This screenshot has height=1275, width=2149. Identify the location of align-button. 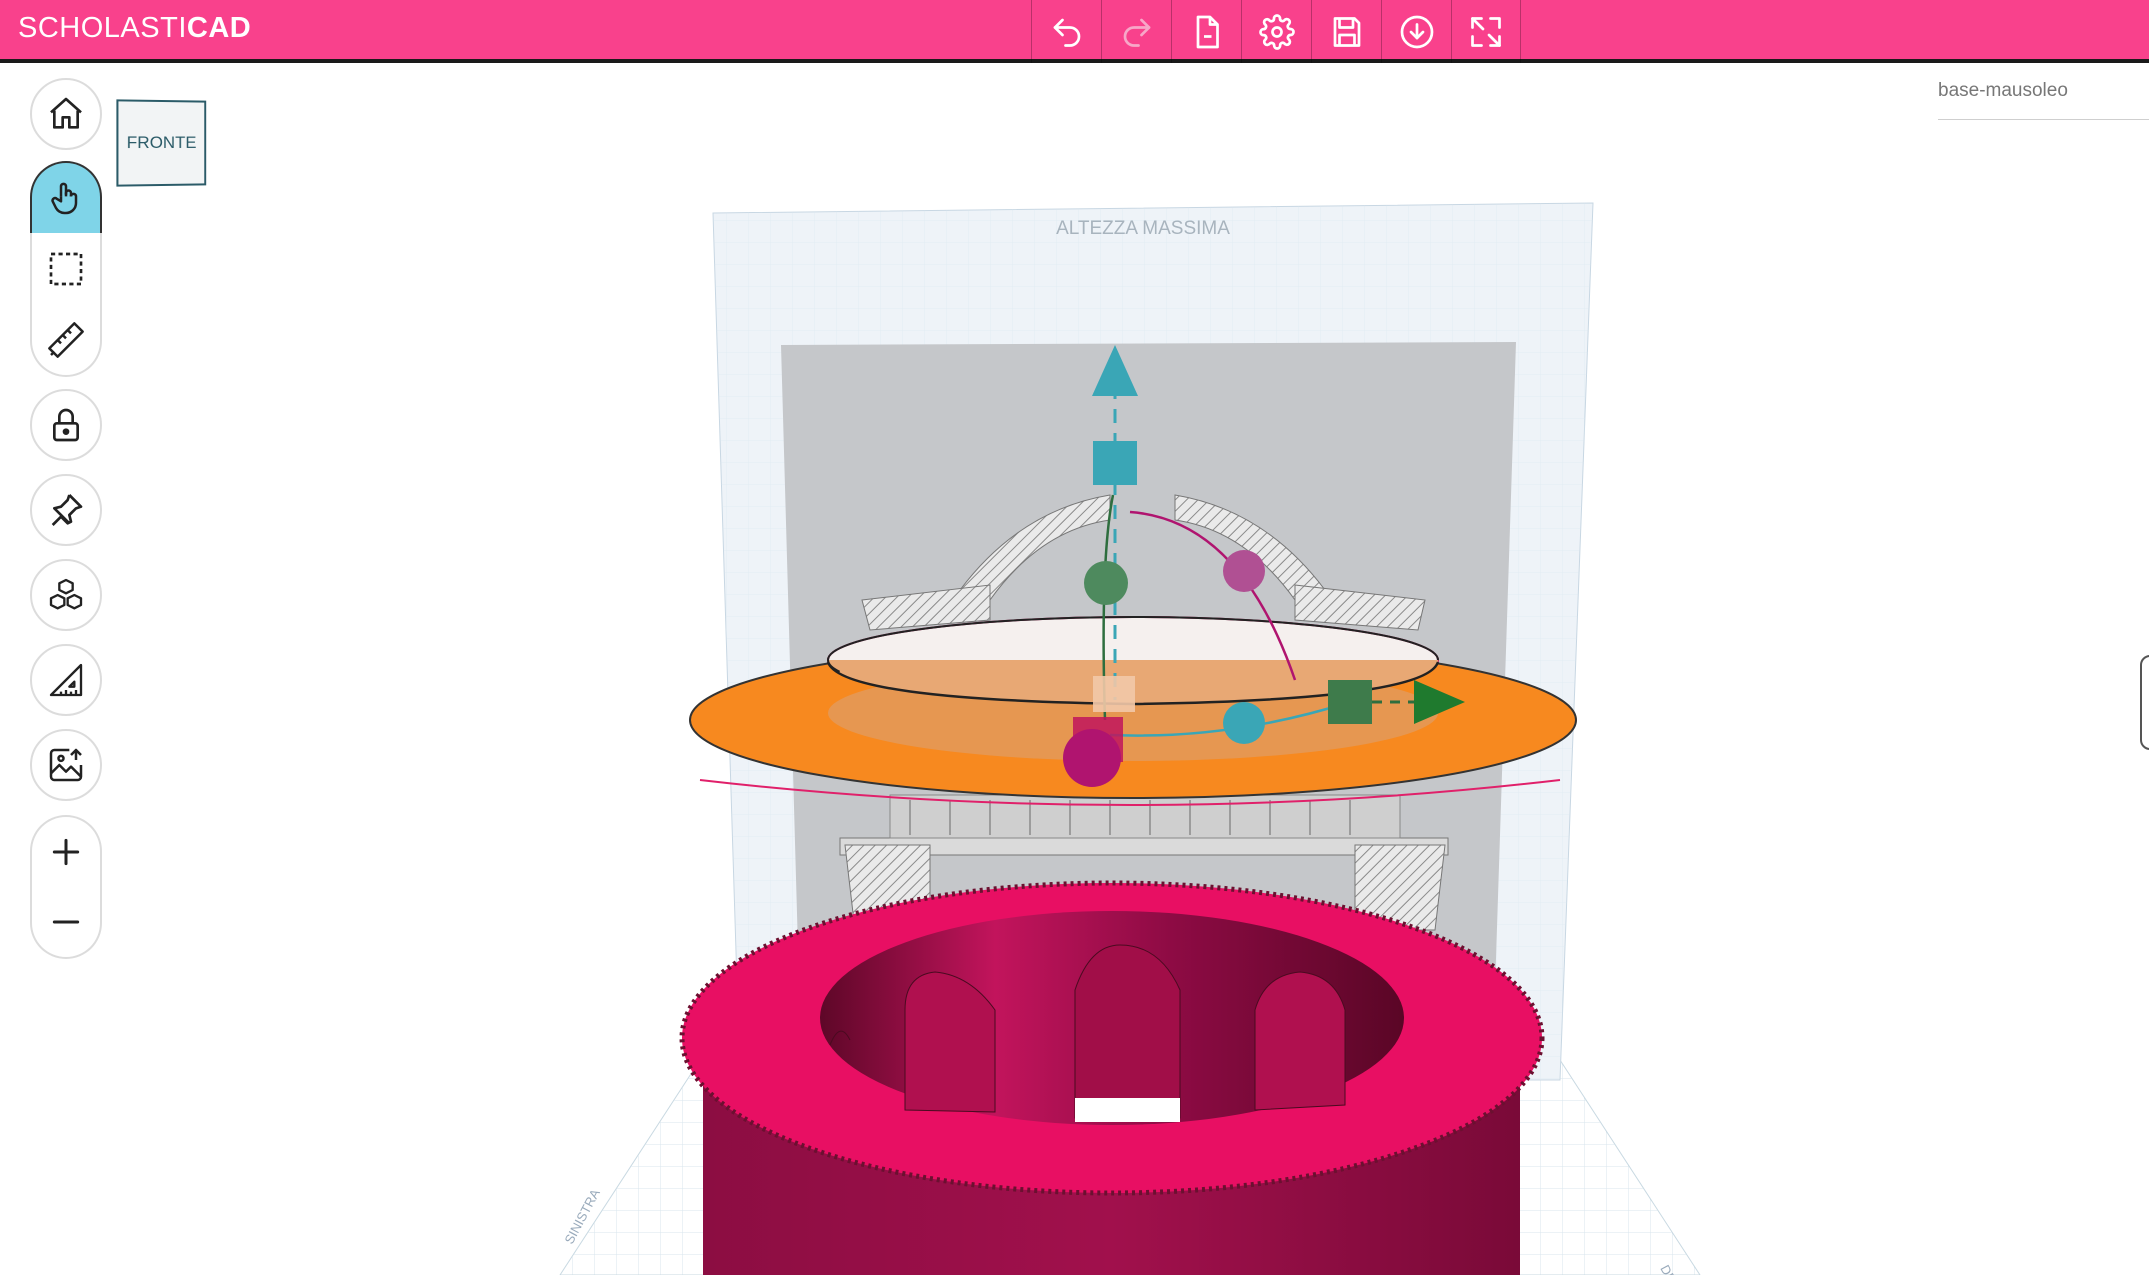
(66, 680).